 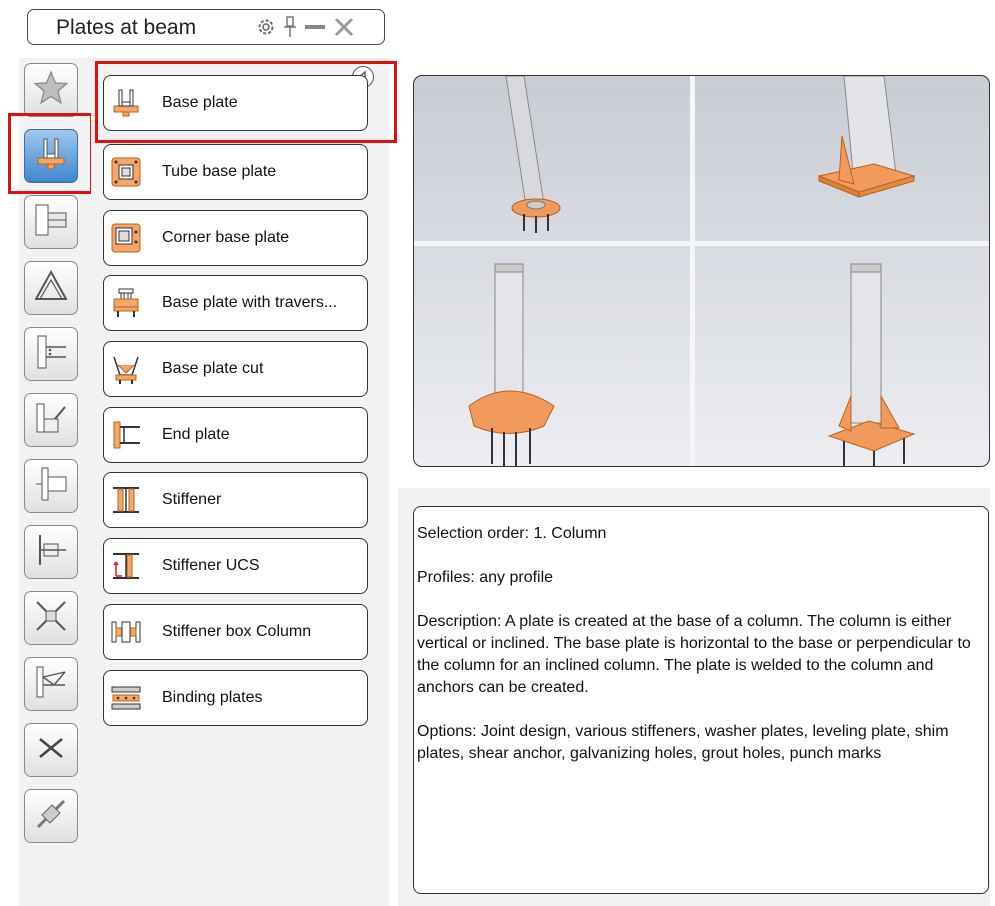 I want to click on minimize-icon, so click(x=315, y=27).